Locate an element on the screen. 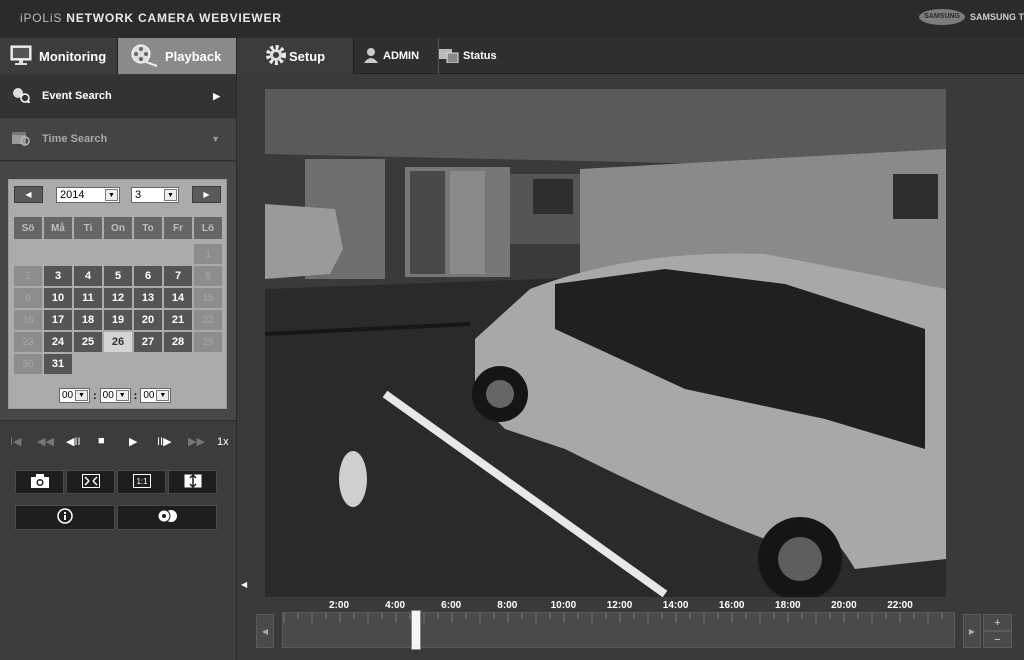 This screenshot has width=1024, height=660. calendar-day: 22 is located at coordinates (208, 320).